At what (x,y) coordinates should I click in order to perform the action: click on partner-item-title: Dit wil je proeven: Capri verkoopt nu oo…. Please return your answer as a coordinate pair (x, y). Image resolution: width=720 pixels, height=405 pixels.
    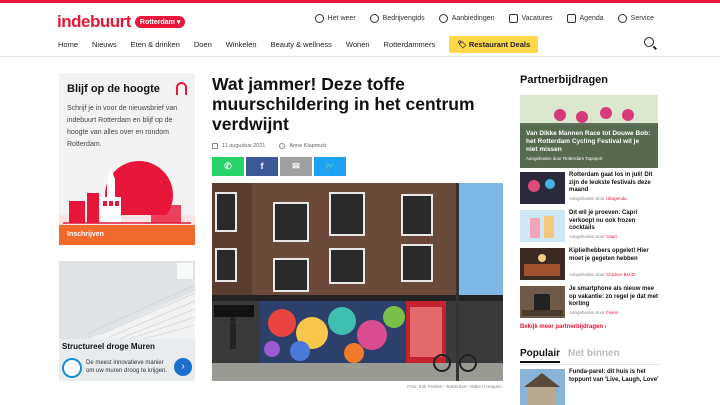
    Looking at the image, I should click on (603, 220).